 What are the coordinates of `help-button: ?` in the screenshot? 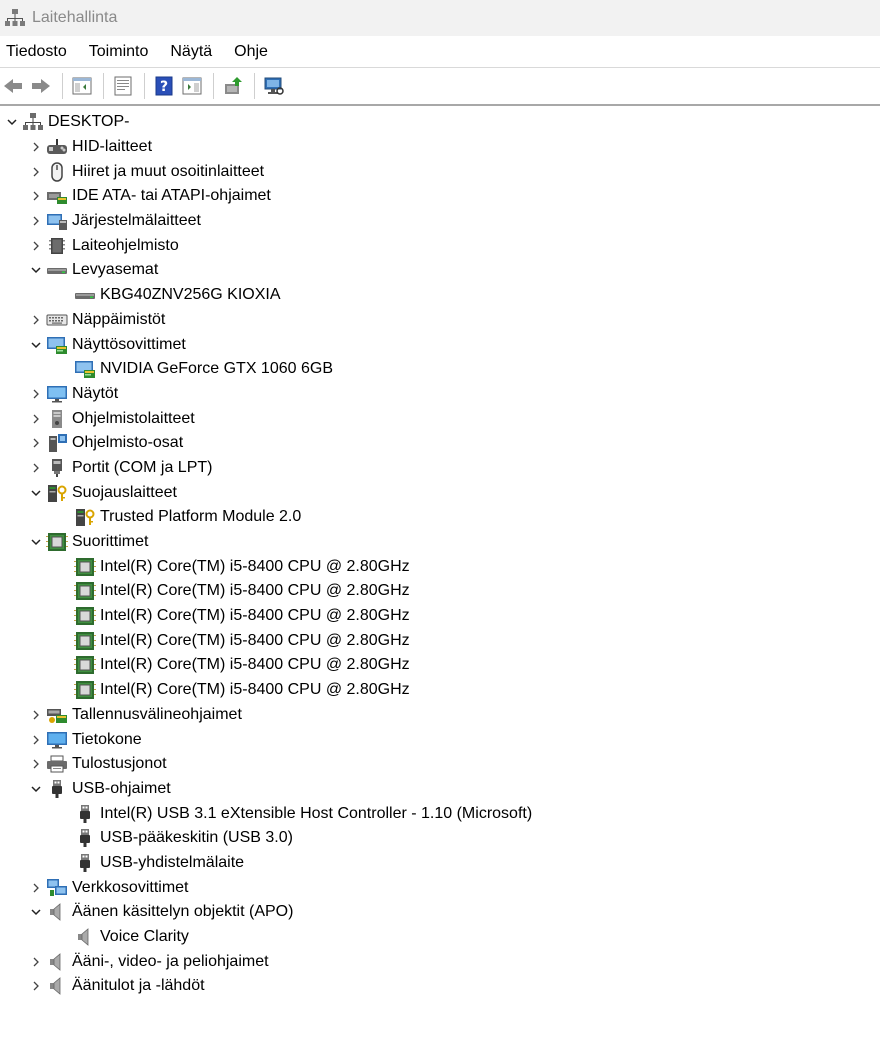 It's located at (164, 86).